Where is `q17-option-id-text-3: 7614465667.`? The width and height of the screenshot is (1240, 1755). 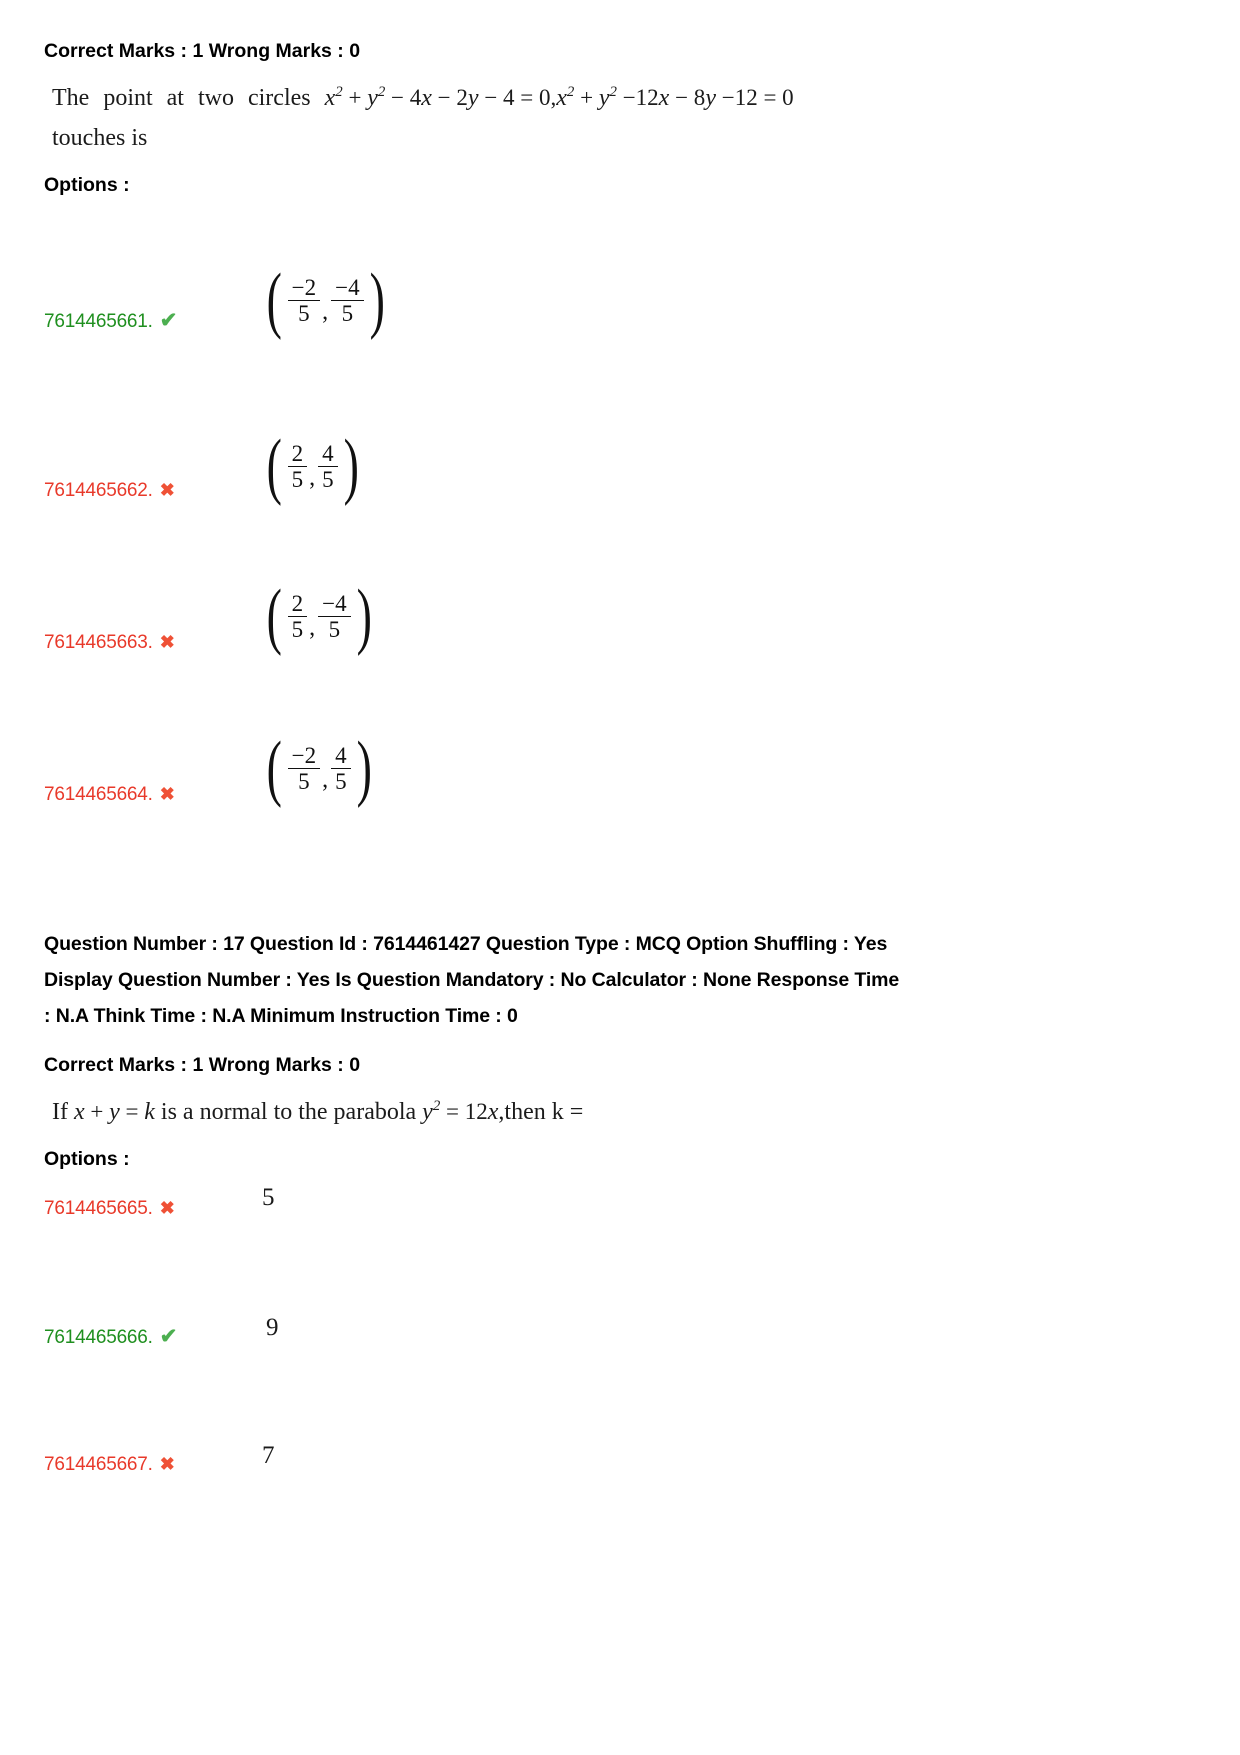
q17-option-id-text-3: 7614465667. is located at coordinates (98, 1464).